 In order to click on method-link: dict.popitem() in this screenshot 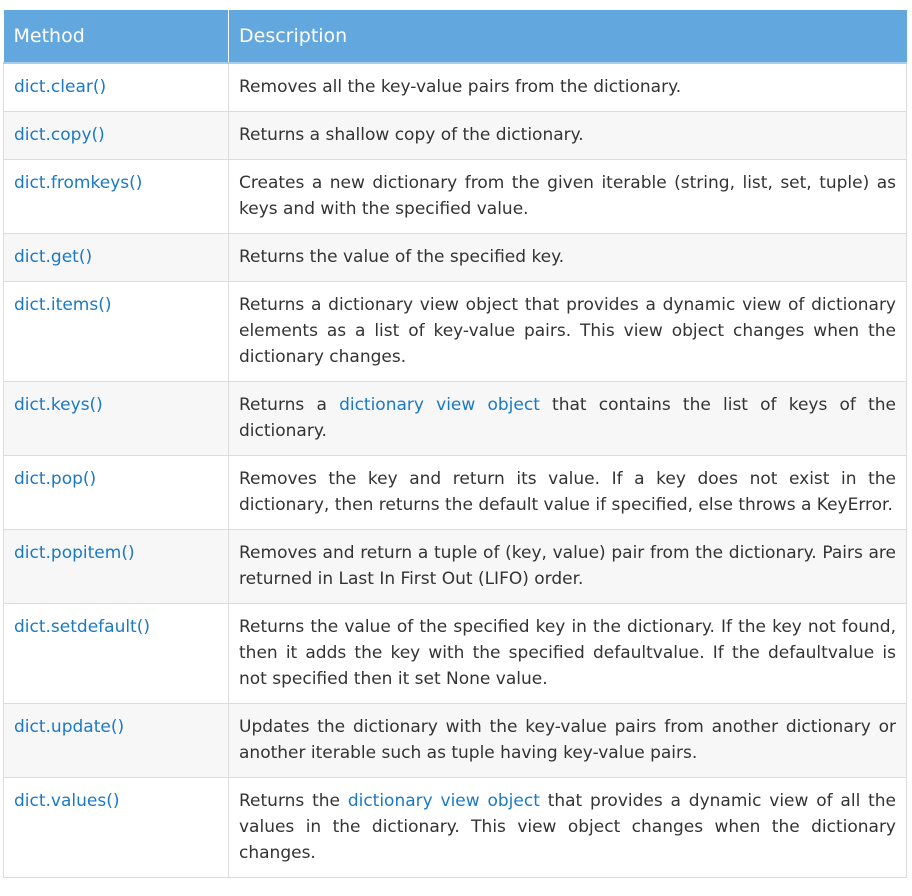, I will do `click(74, 553)`.